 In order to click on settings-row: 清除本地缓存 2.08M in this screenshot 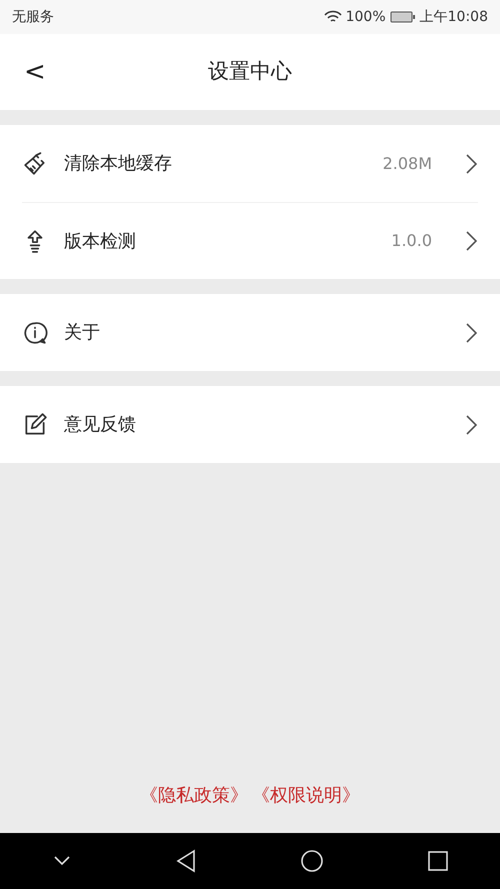, I will do `click(250, 163)`.